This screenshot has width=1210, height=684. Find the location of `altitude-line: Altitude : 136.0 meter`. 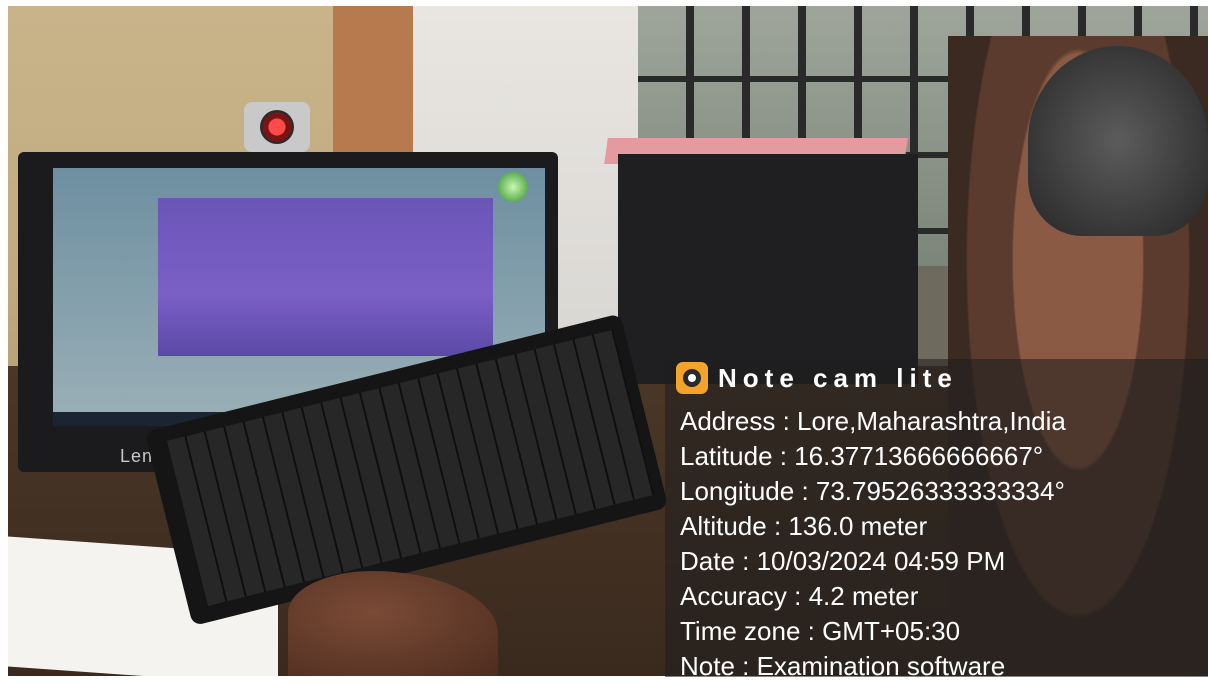

altitude-line: Altitude : 136.0 meter is located at coordinates (804, 526).